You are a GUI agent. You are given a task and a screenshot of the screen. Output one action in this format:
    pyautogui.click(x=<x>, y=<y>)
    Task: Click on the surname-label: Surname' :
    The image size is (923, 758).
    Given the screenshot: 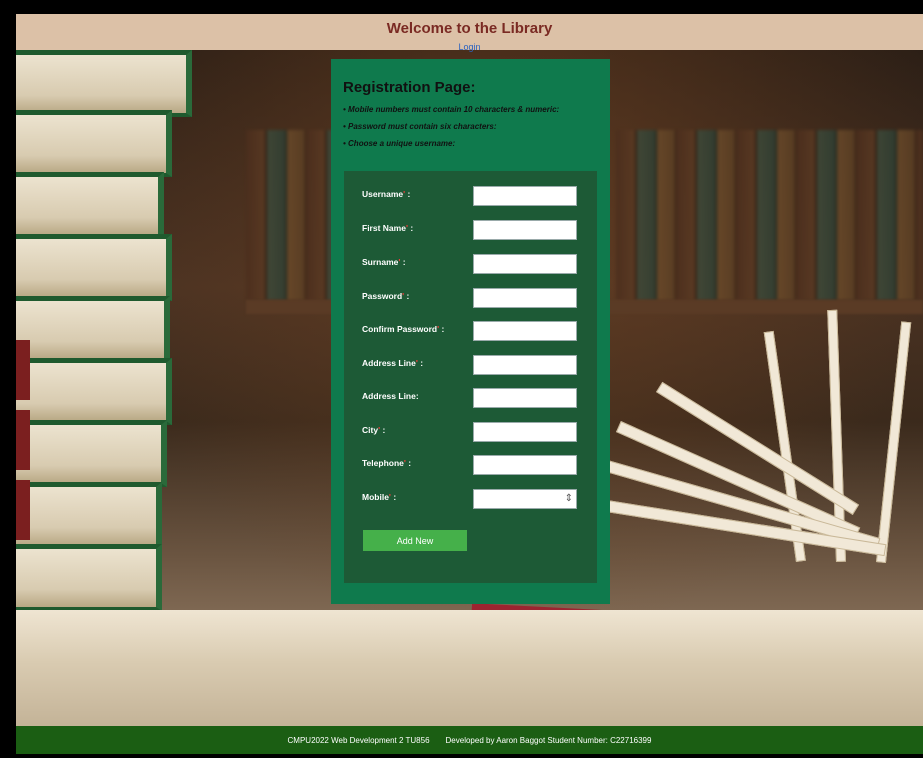 What is the action you would take?
    pyautogui.click(x=384, y=262)
    